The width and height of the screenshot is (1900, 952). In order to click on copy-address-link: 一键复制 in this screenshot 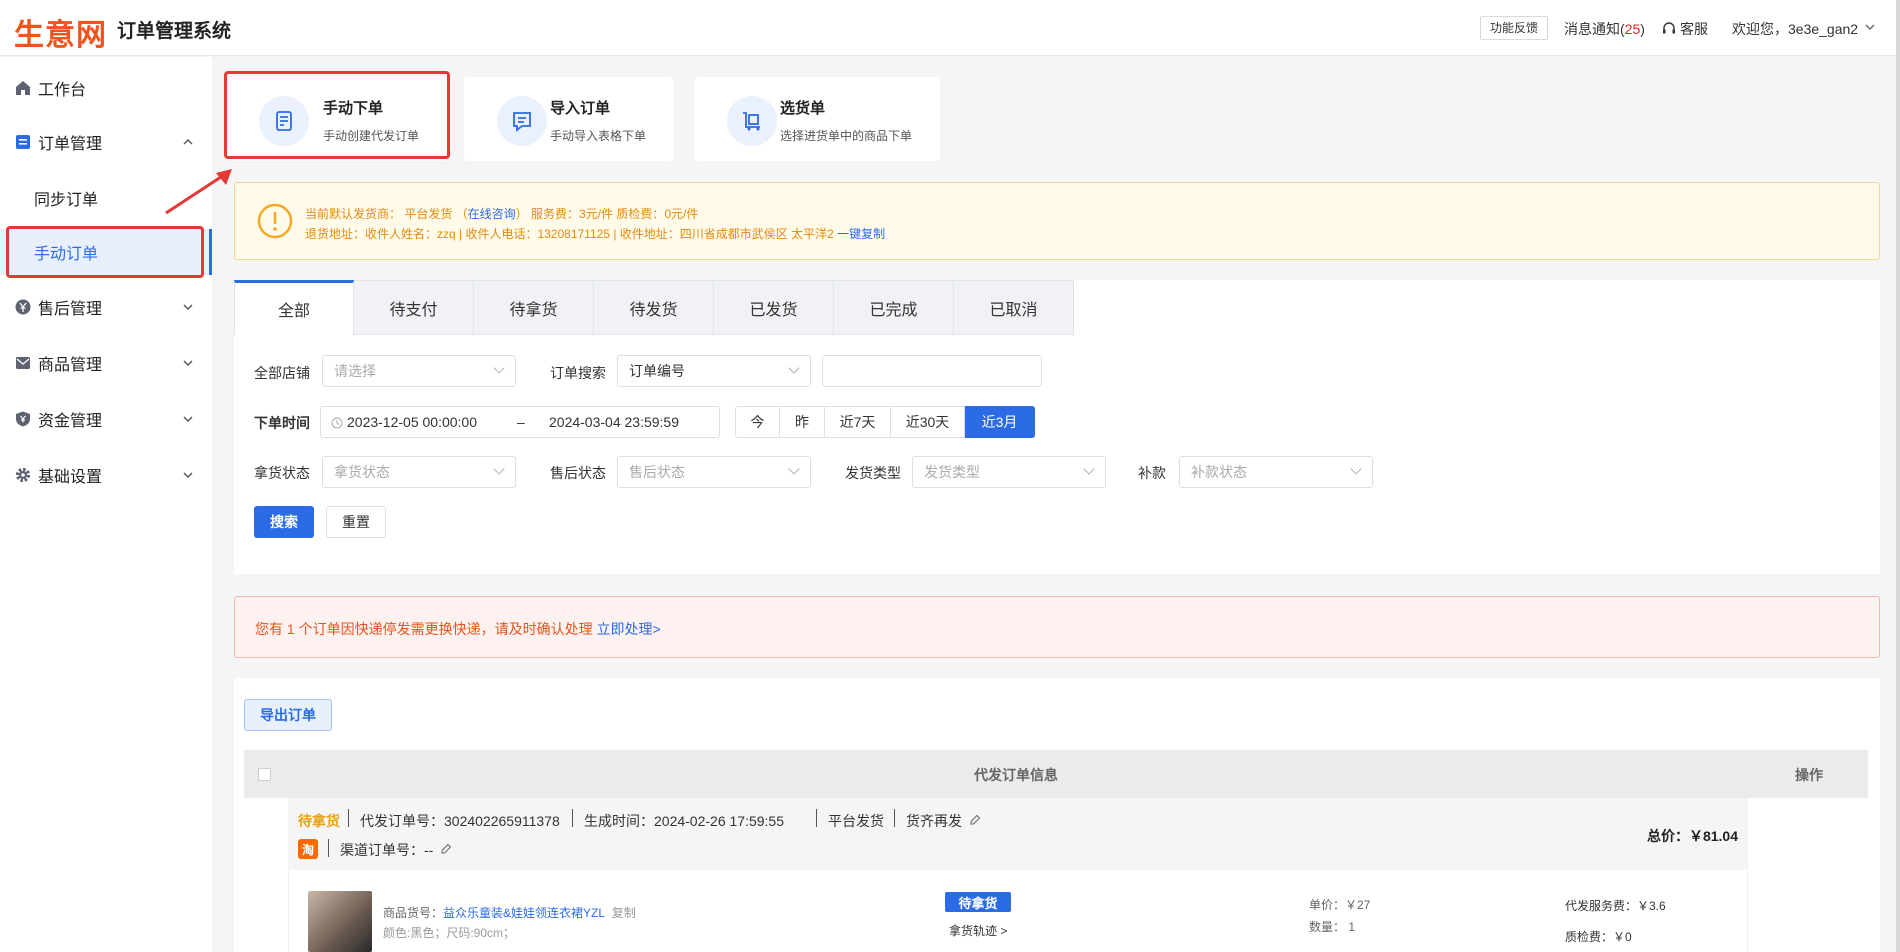, I will do `click(861, 234)`.